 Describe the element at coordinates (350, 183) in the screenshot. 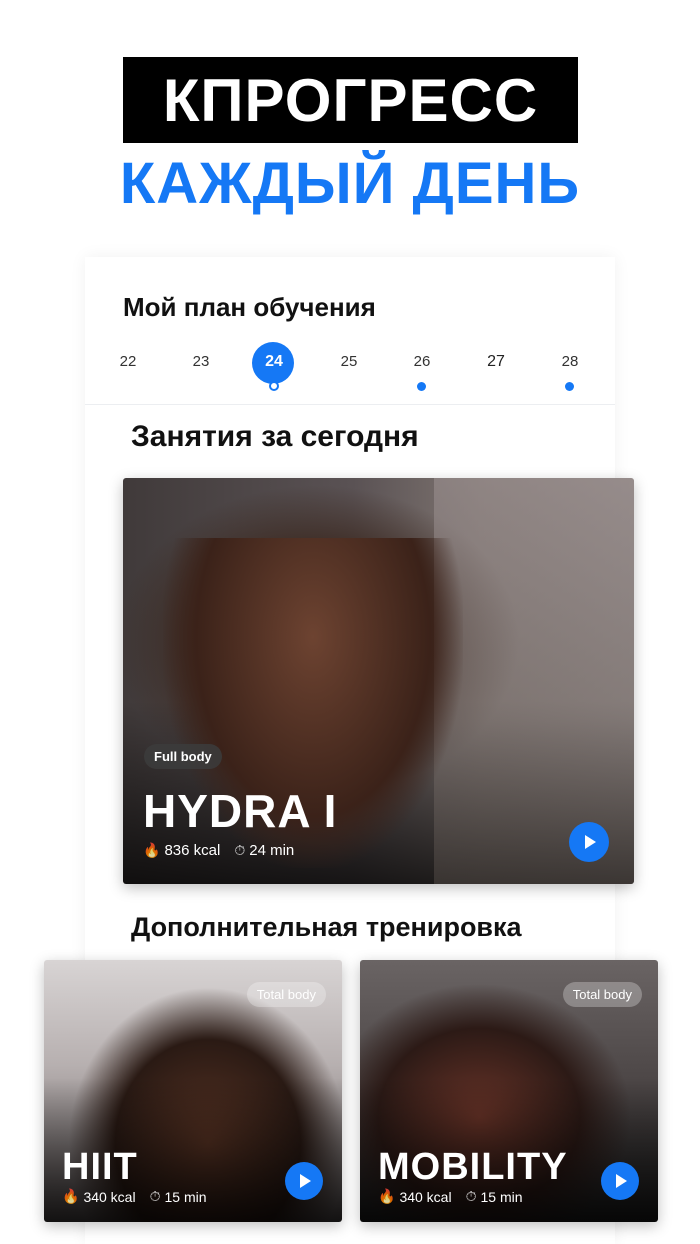

I see `hero-subtitle: КАЖДЫЙ ДЕНЬ` at that location.